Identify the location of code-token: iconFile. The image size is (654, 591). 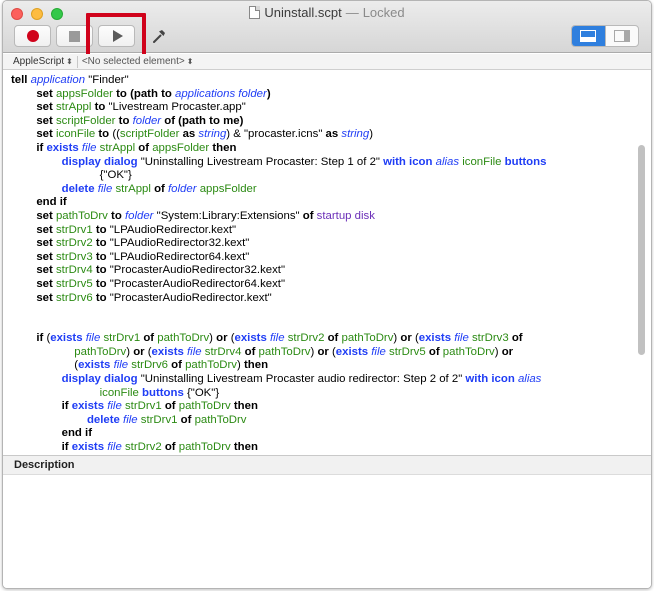
(119, 392).